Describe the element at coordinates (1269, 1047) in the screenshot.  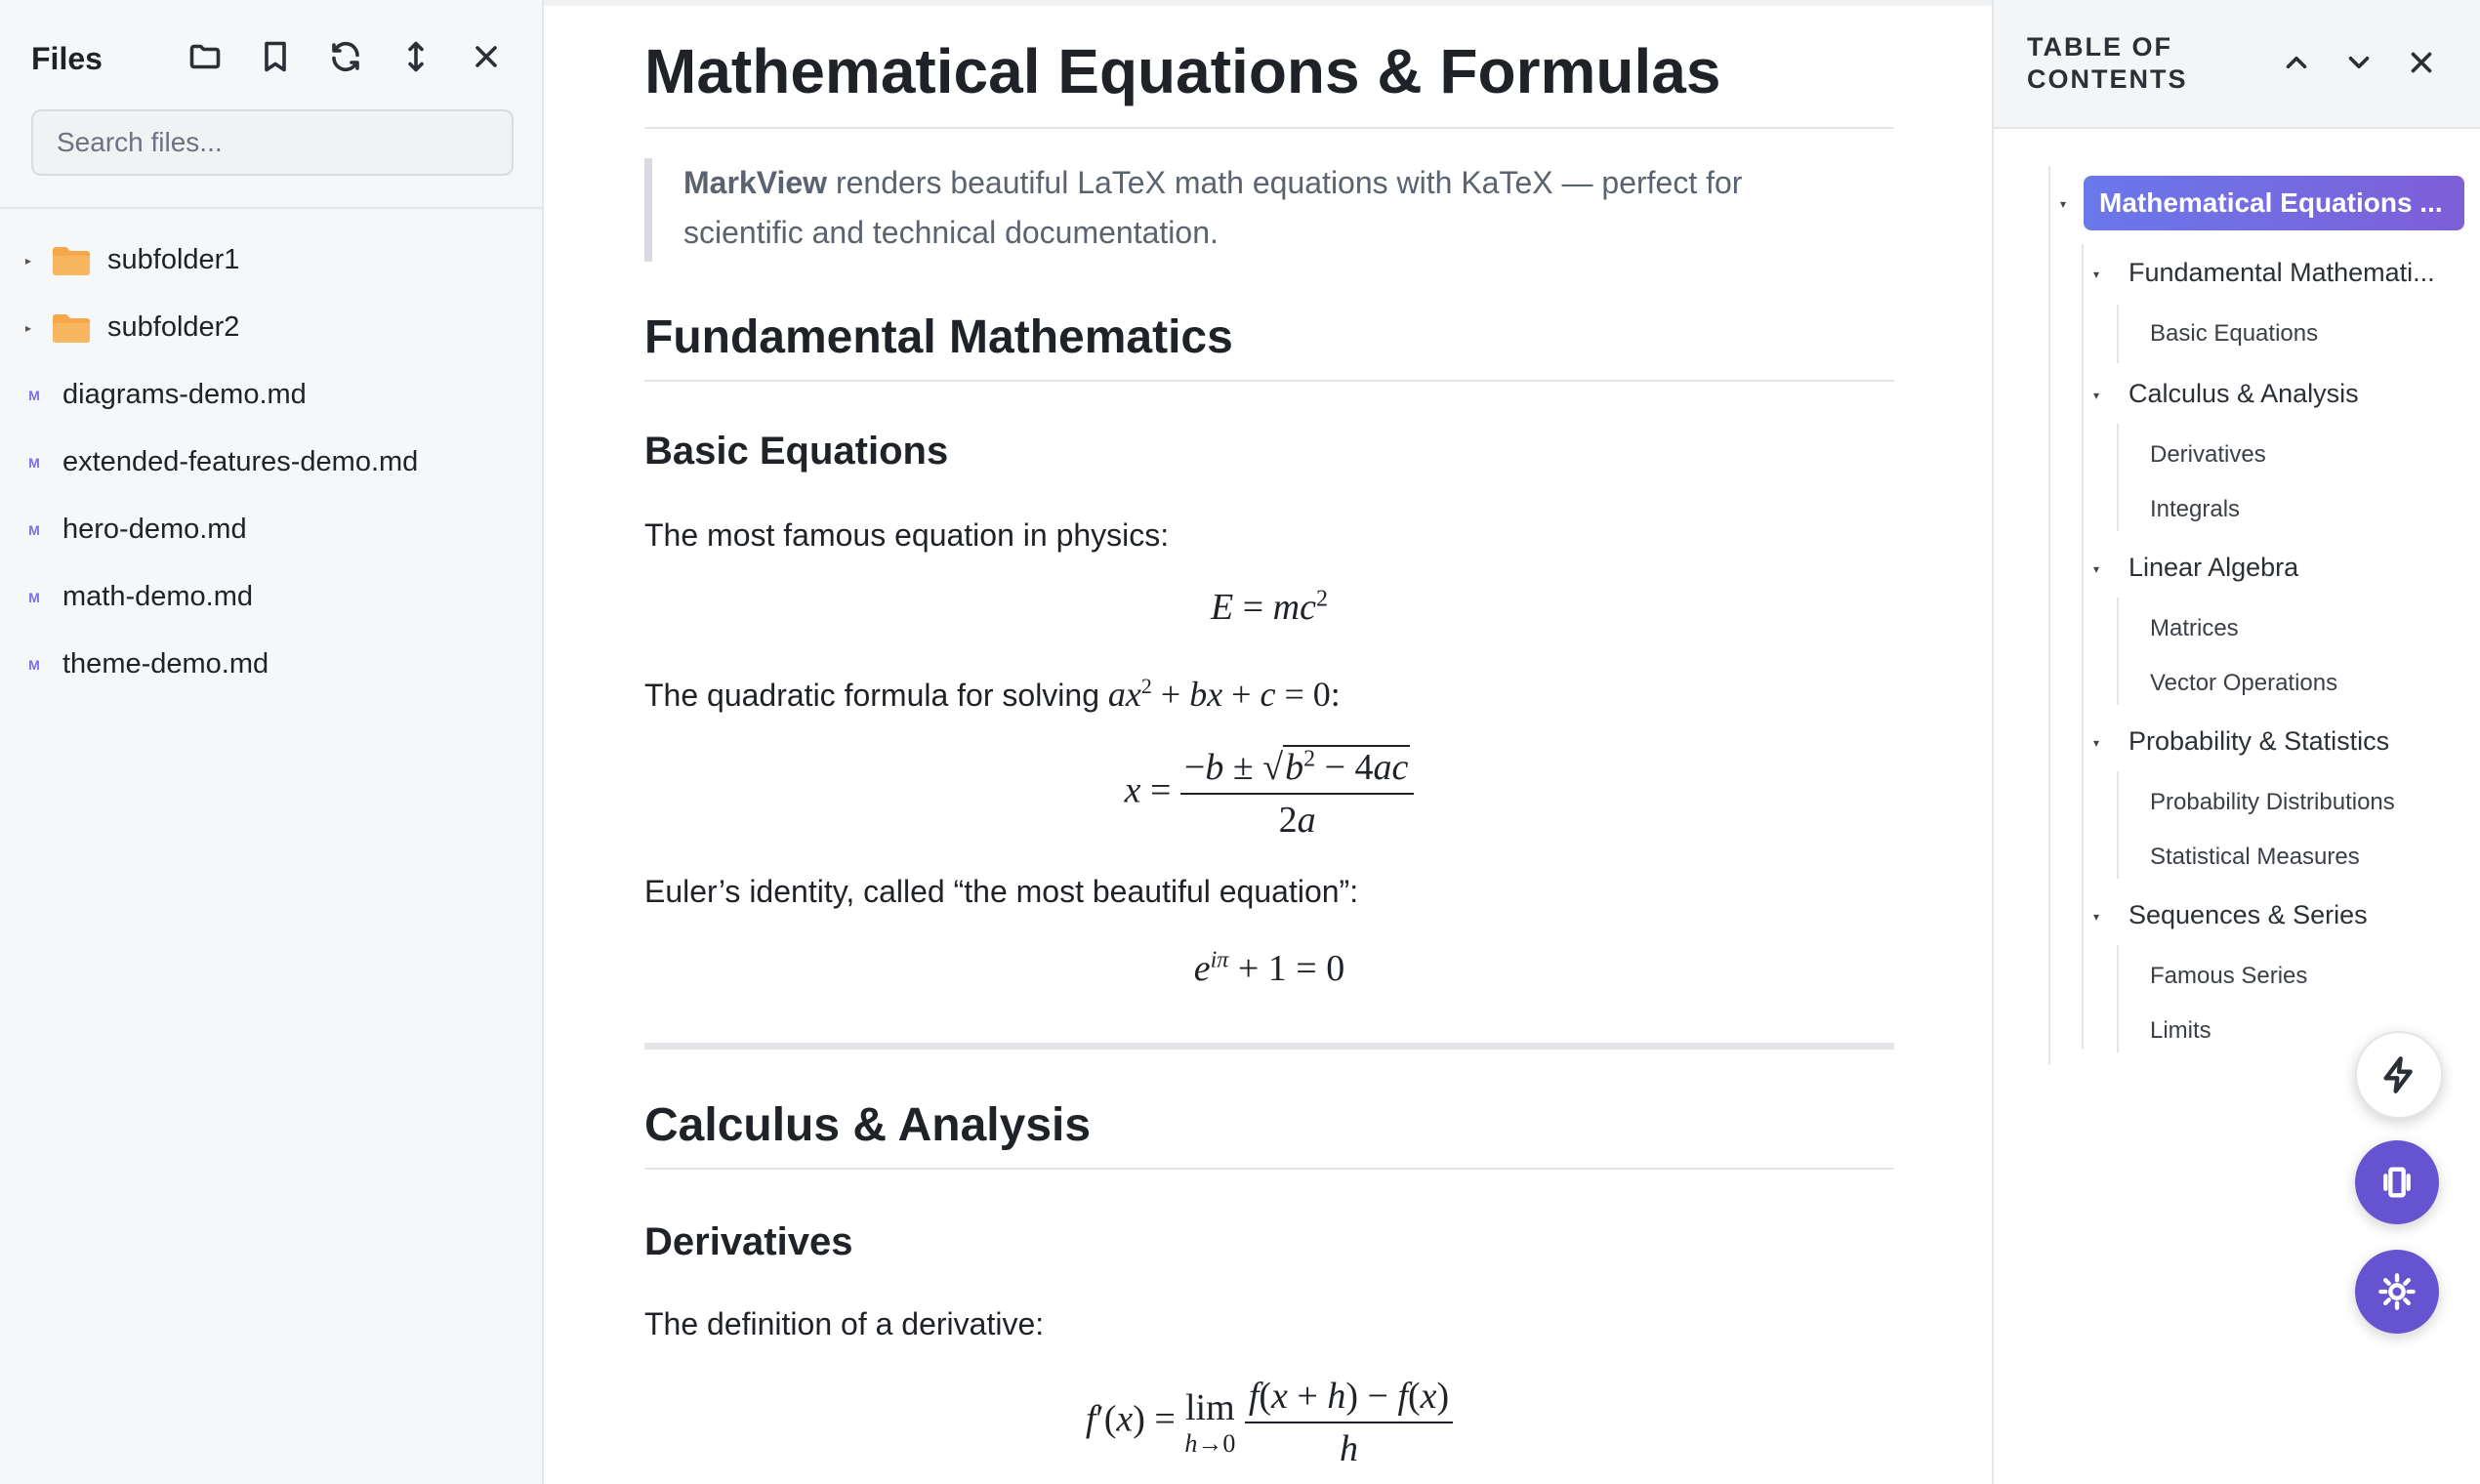
I see `horizontal-rule` at that location.